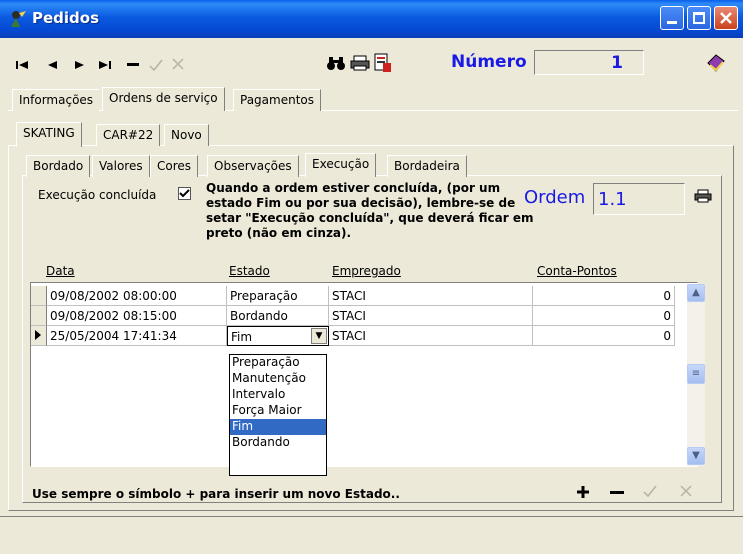  What do you see at coordinates (371, 535) in the screenshot?
I see `status-bar` at bounding box center [371, 535].